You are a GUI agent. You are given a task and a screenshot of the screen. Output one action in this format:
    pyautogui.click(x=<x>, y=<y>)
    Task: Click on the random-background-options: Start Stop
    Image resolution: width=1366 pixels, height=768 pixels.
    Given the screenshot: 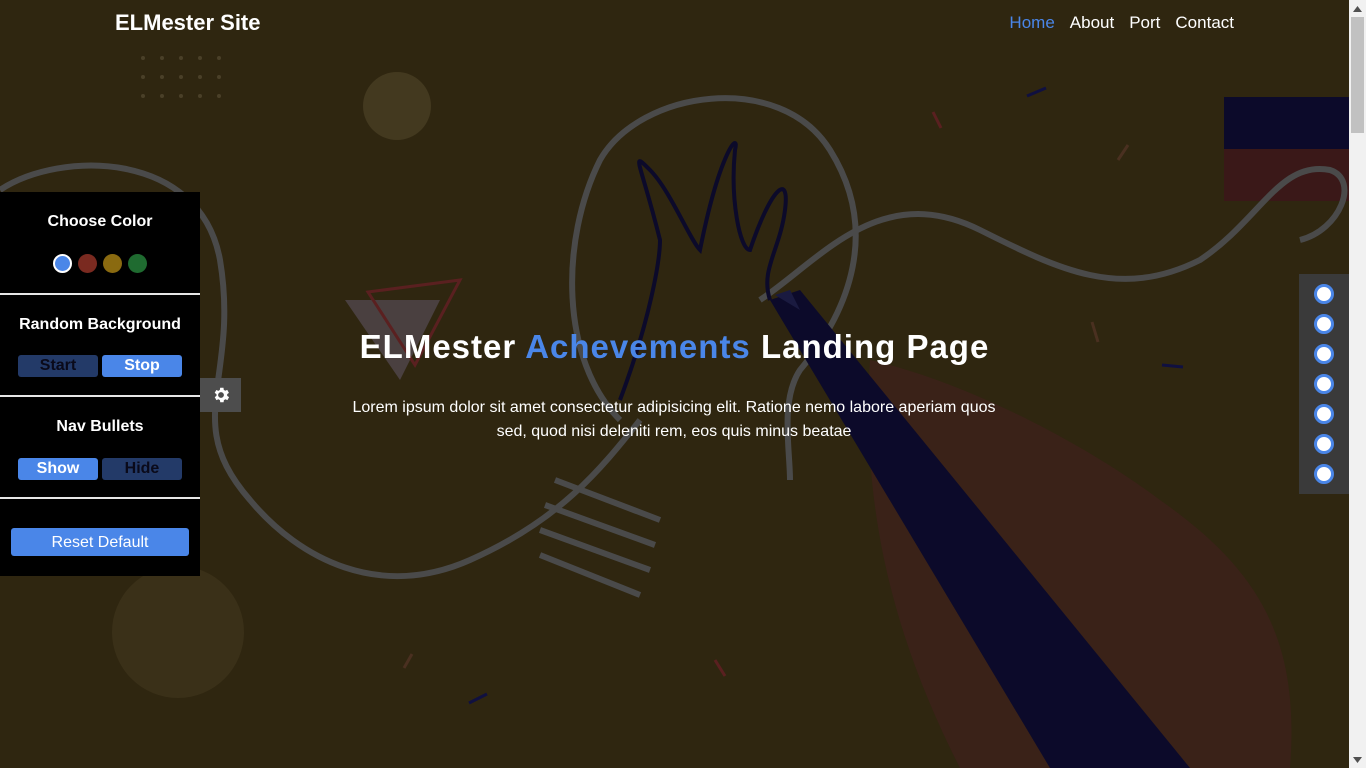 What is the action you would take?
    pyautogui.click(x=100, y=366)
    